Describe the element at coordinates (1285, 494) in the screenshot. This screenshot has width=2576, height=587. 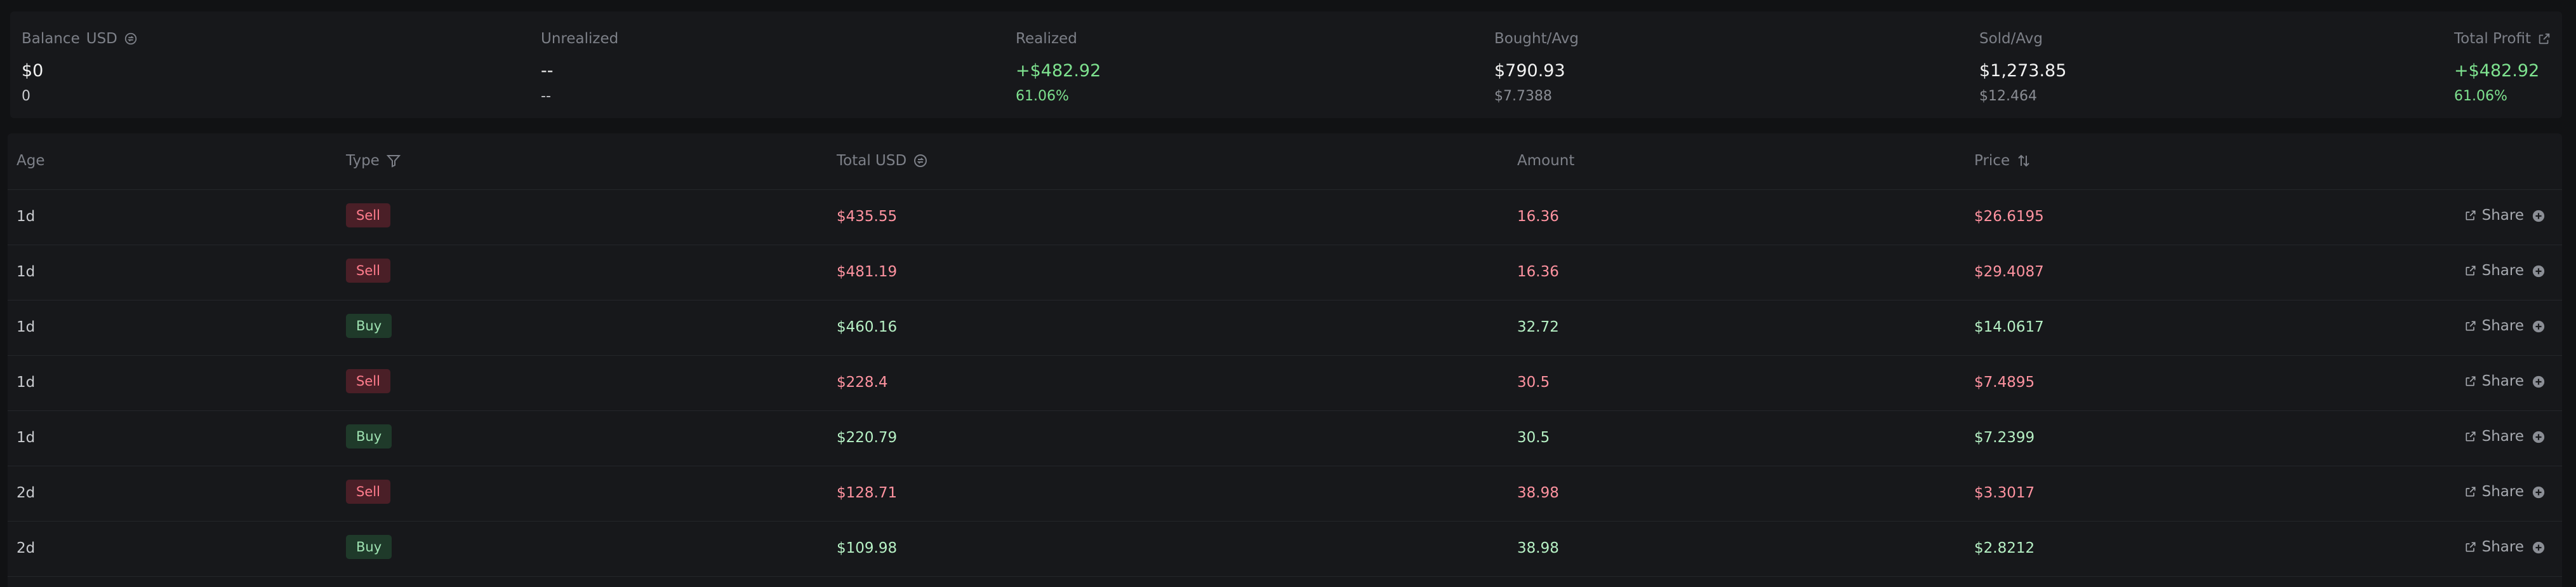
I see `table-row: 2d Sell $128.71 38.98 $3.3017 Share` at that location.